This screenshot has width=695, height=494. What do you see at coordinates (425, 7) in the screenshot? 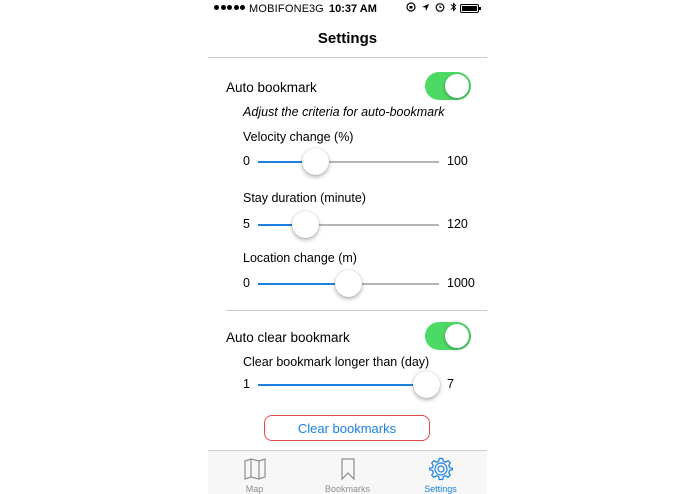
I see `location-icon` at bounding box center [425, 7].